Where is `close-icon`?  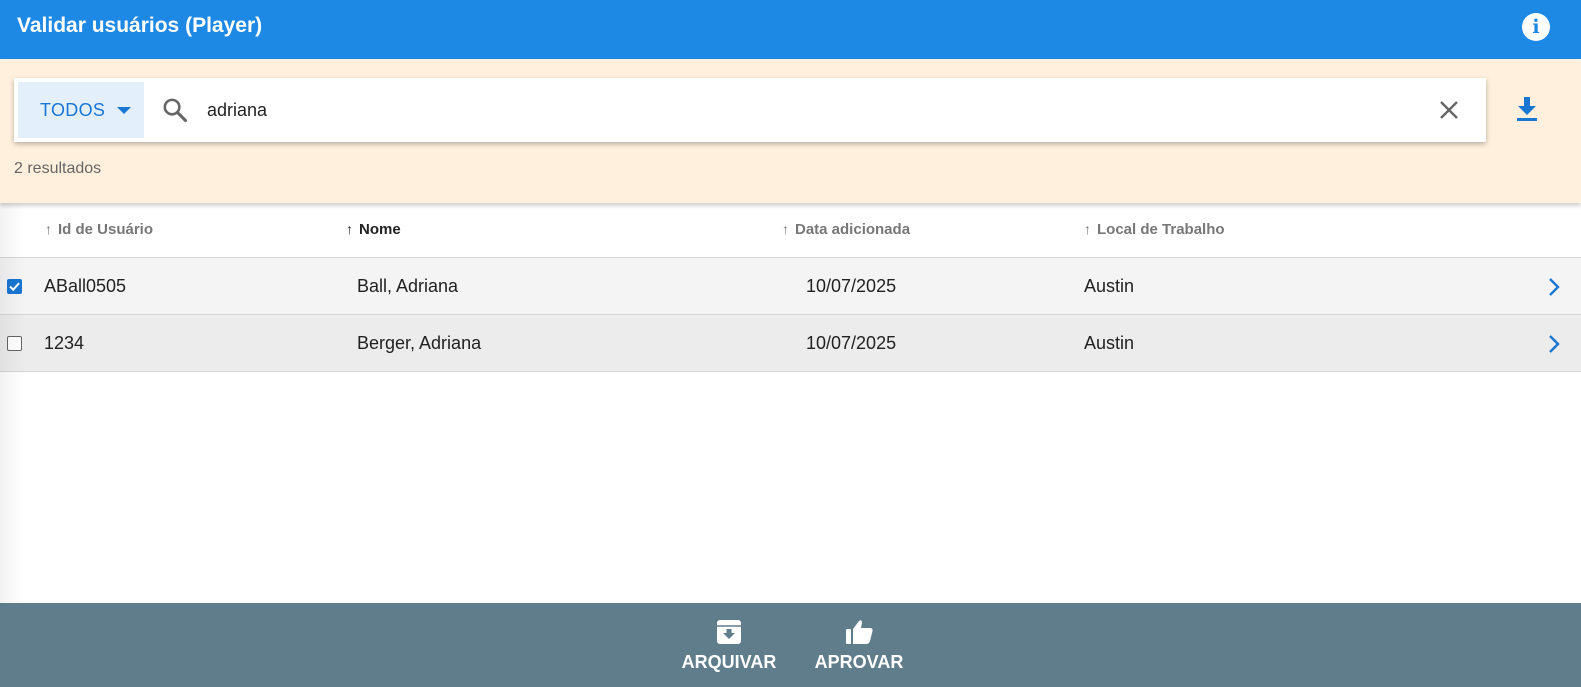
close-icon is located at coordinates (1449, 110).